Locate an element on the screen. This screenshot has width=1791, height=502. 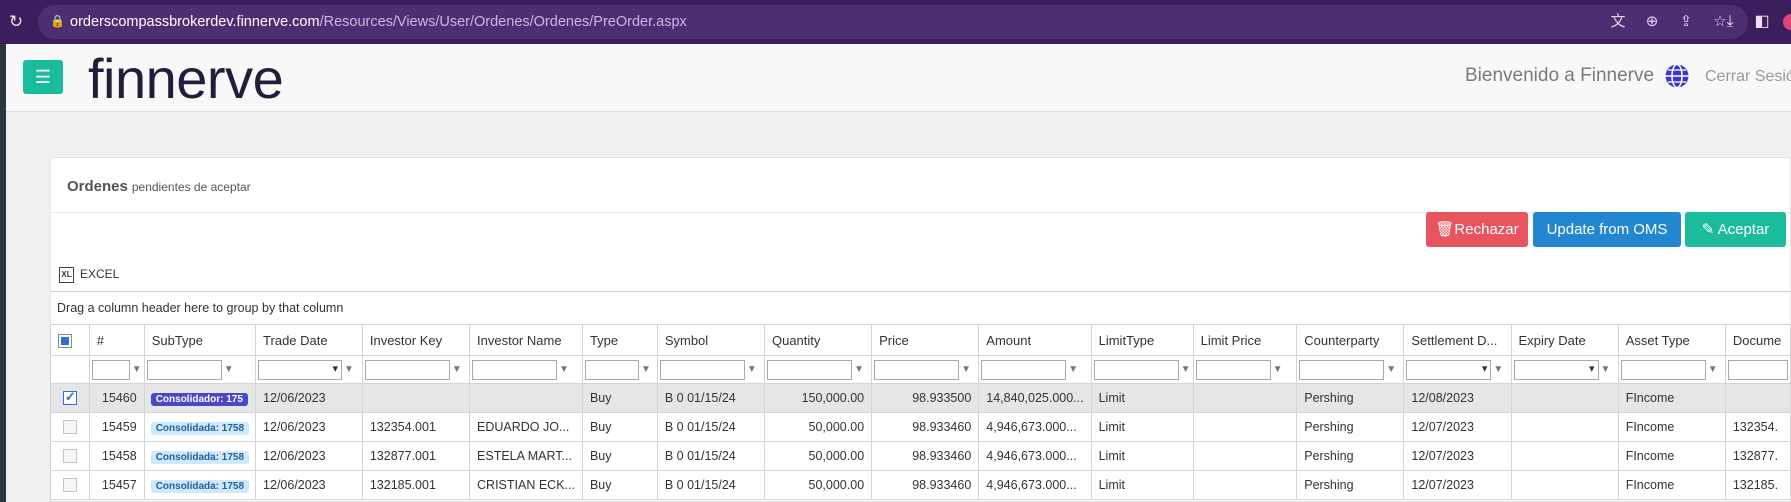
cell-quantity: 50,000.00 is located at coordinates (818, 427).